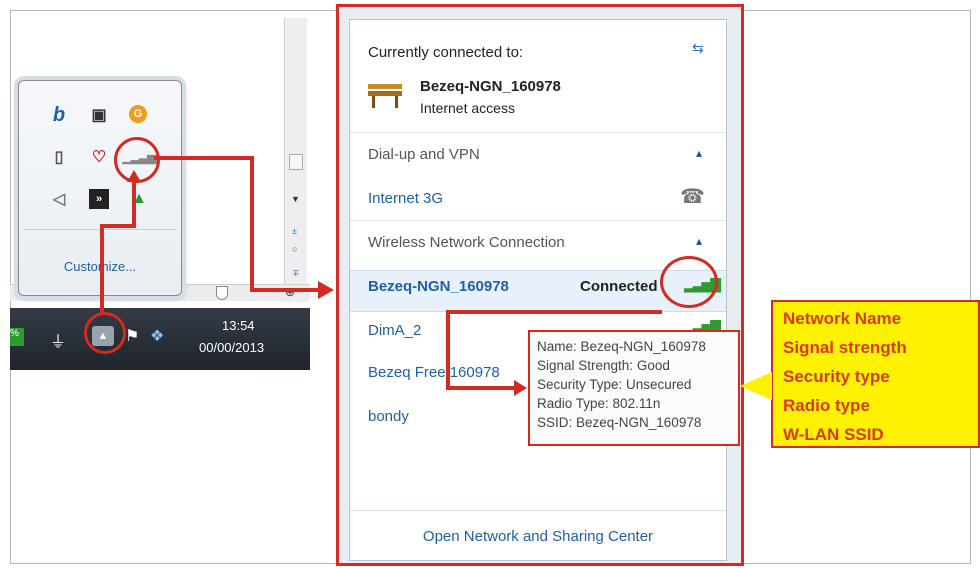  I want to click on tooltip-security: Security Type: Unsecured, so click(614, 384).